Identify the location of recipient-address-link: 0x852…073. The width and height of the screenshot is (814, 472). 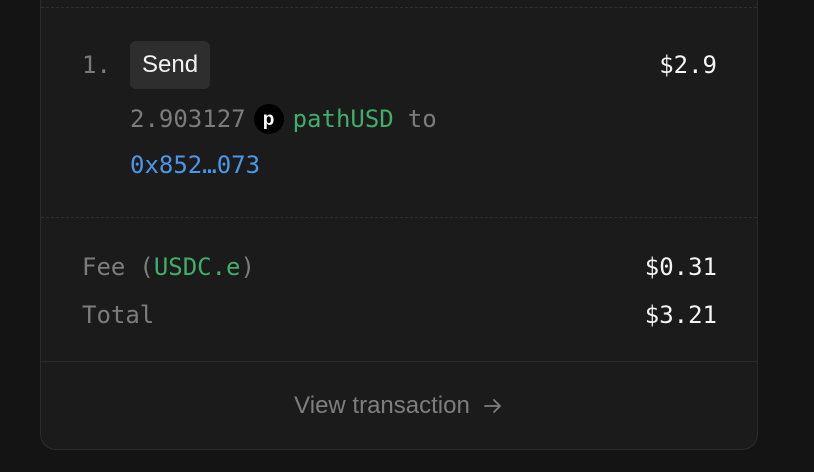
(195, 165).